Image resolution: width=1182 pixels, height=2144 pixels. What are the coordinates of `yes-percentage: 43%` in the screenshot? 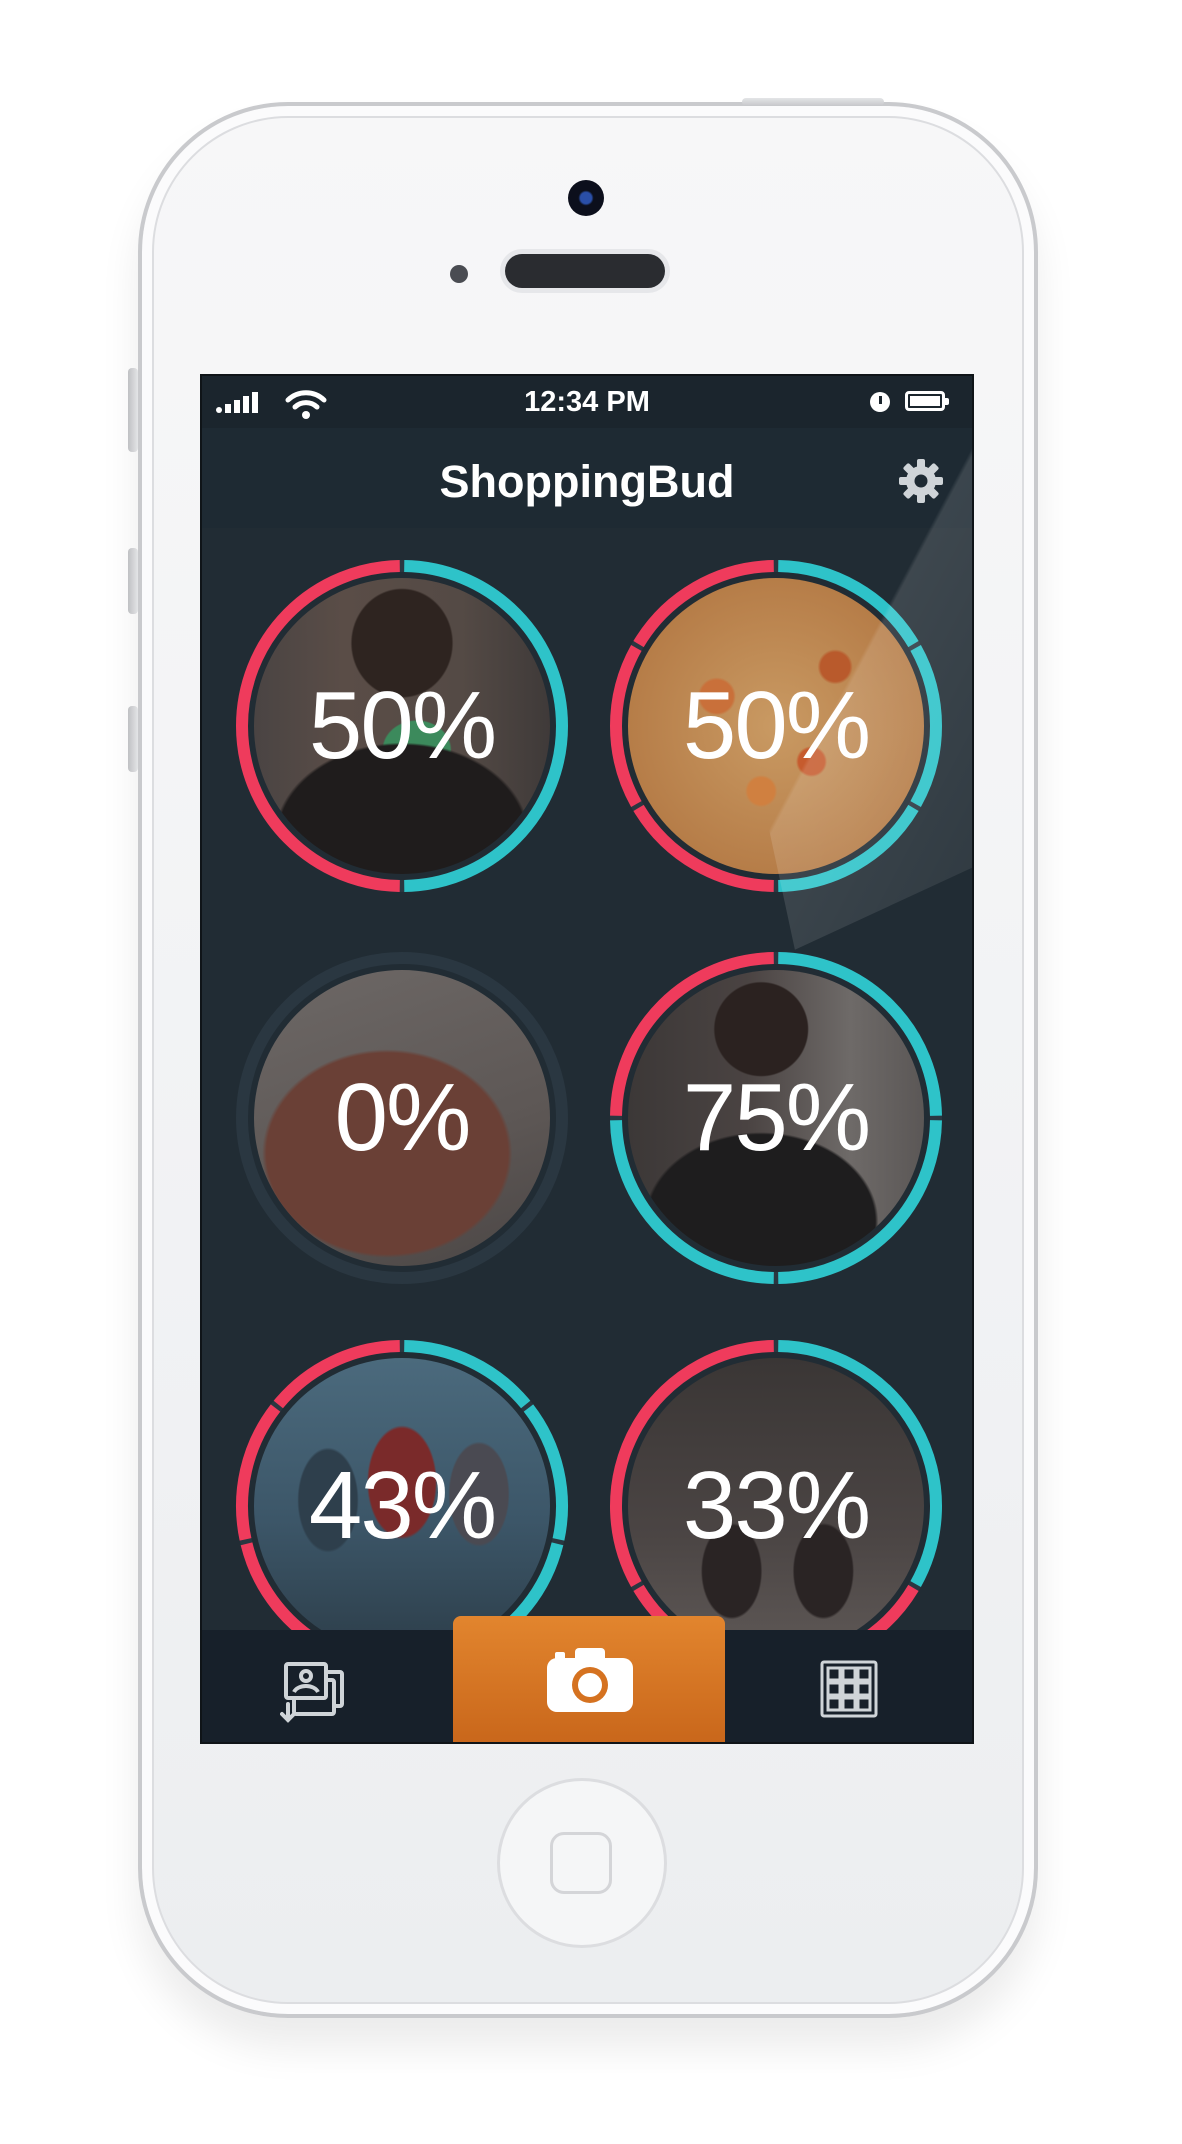 It's located at (402, 1505).